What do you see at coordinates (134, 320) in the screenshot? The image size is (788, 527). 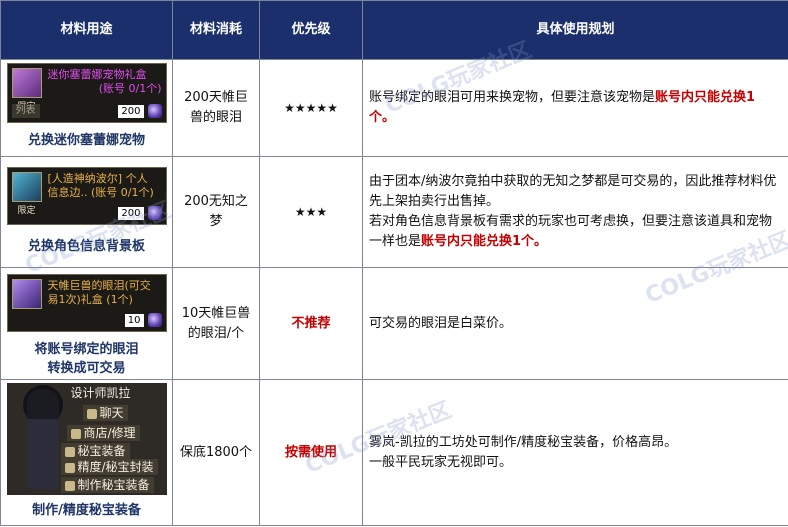 I see `item-qty: 10` at bounding box center [134, 320].